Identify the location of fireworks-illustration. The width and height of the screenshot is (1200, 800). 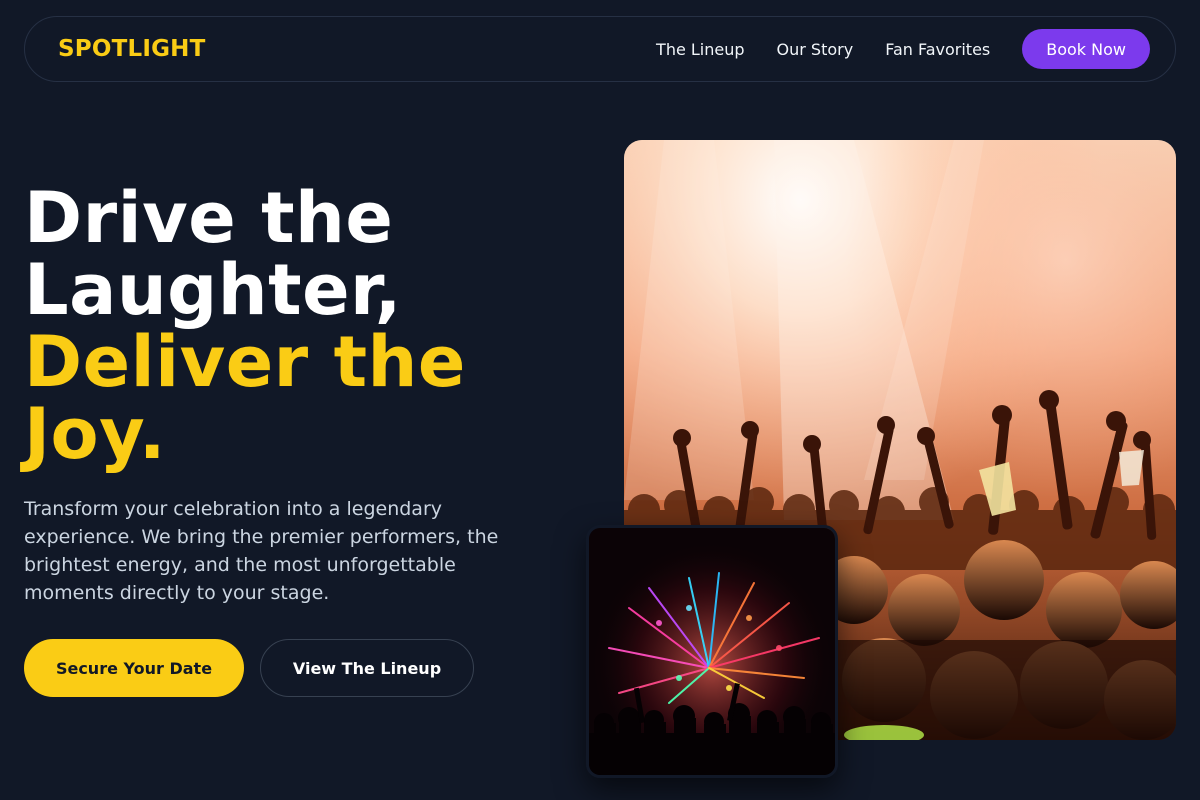
(712, 651).